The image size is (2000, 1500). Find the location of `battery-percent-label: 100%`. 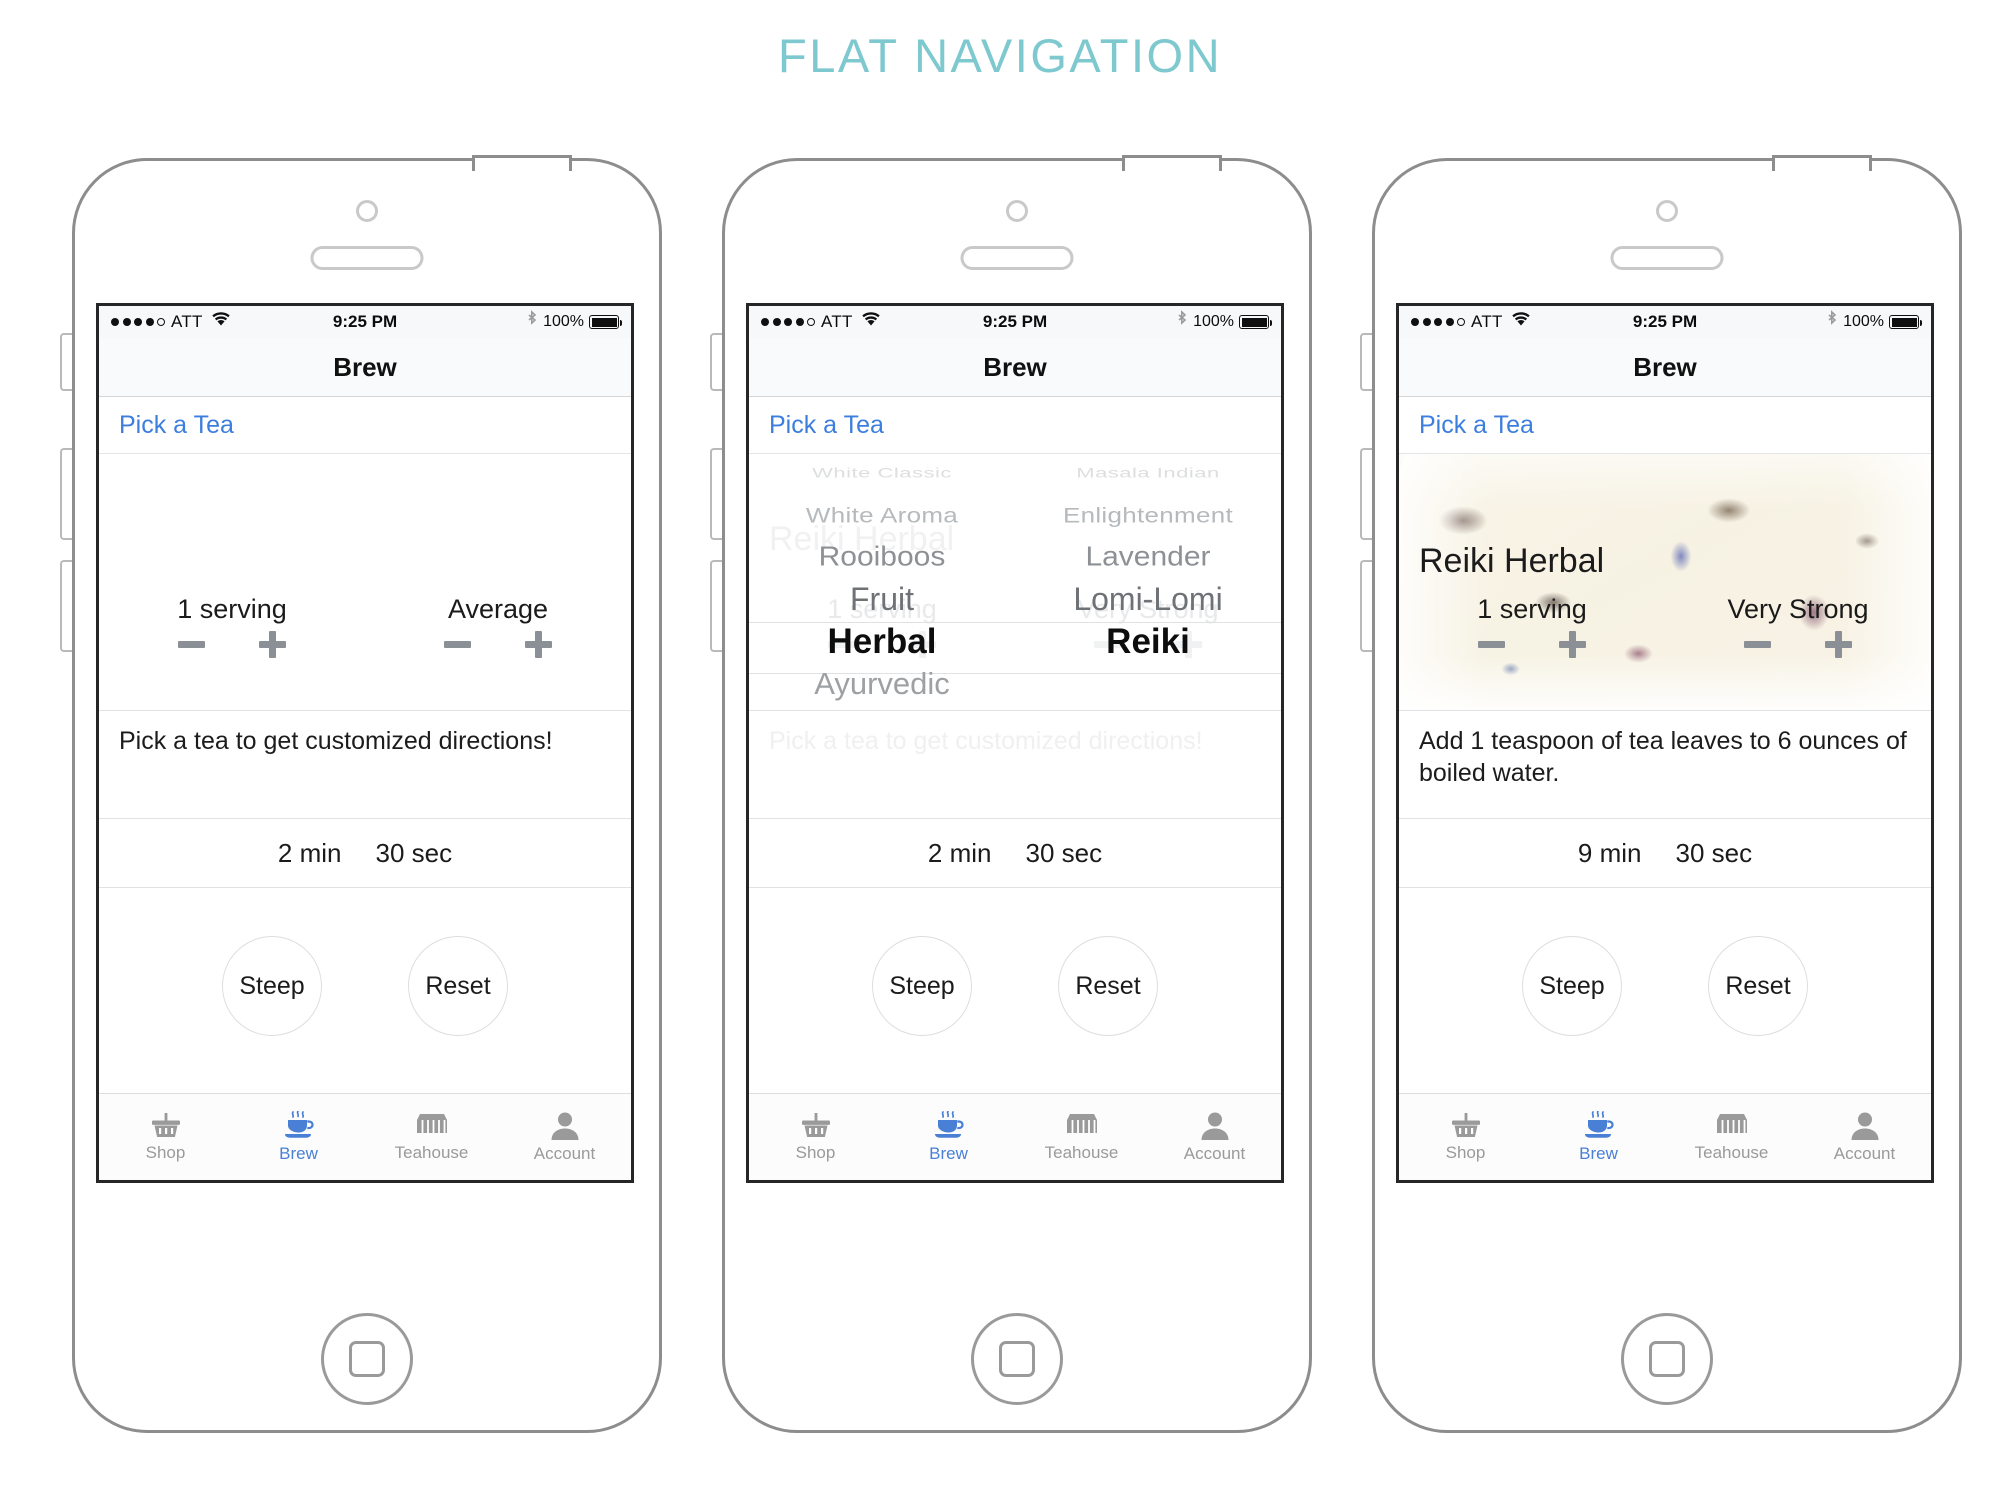

battery-percent-label: 100% is located at coordinates (1213, 321).